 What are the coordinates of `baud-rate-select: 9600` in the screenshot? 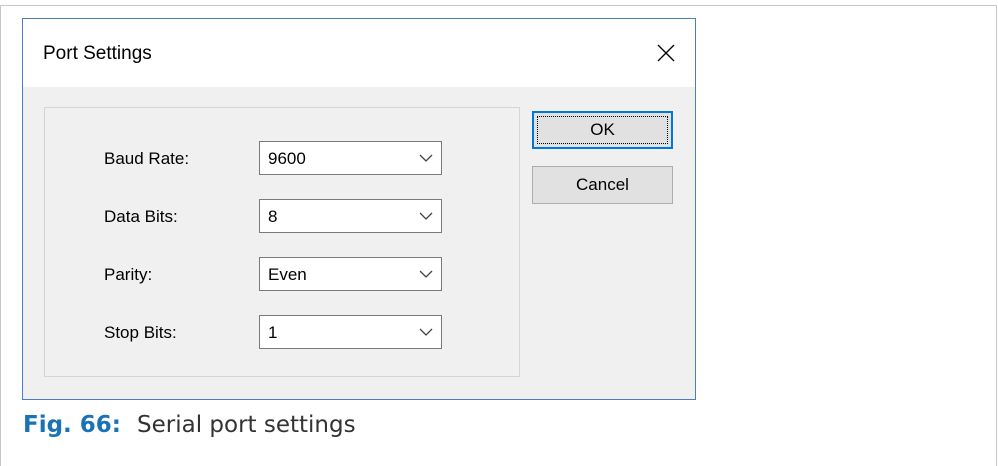 It's located at (350, 158).